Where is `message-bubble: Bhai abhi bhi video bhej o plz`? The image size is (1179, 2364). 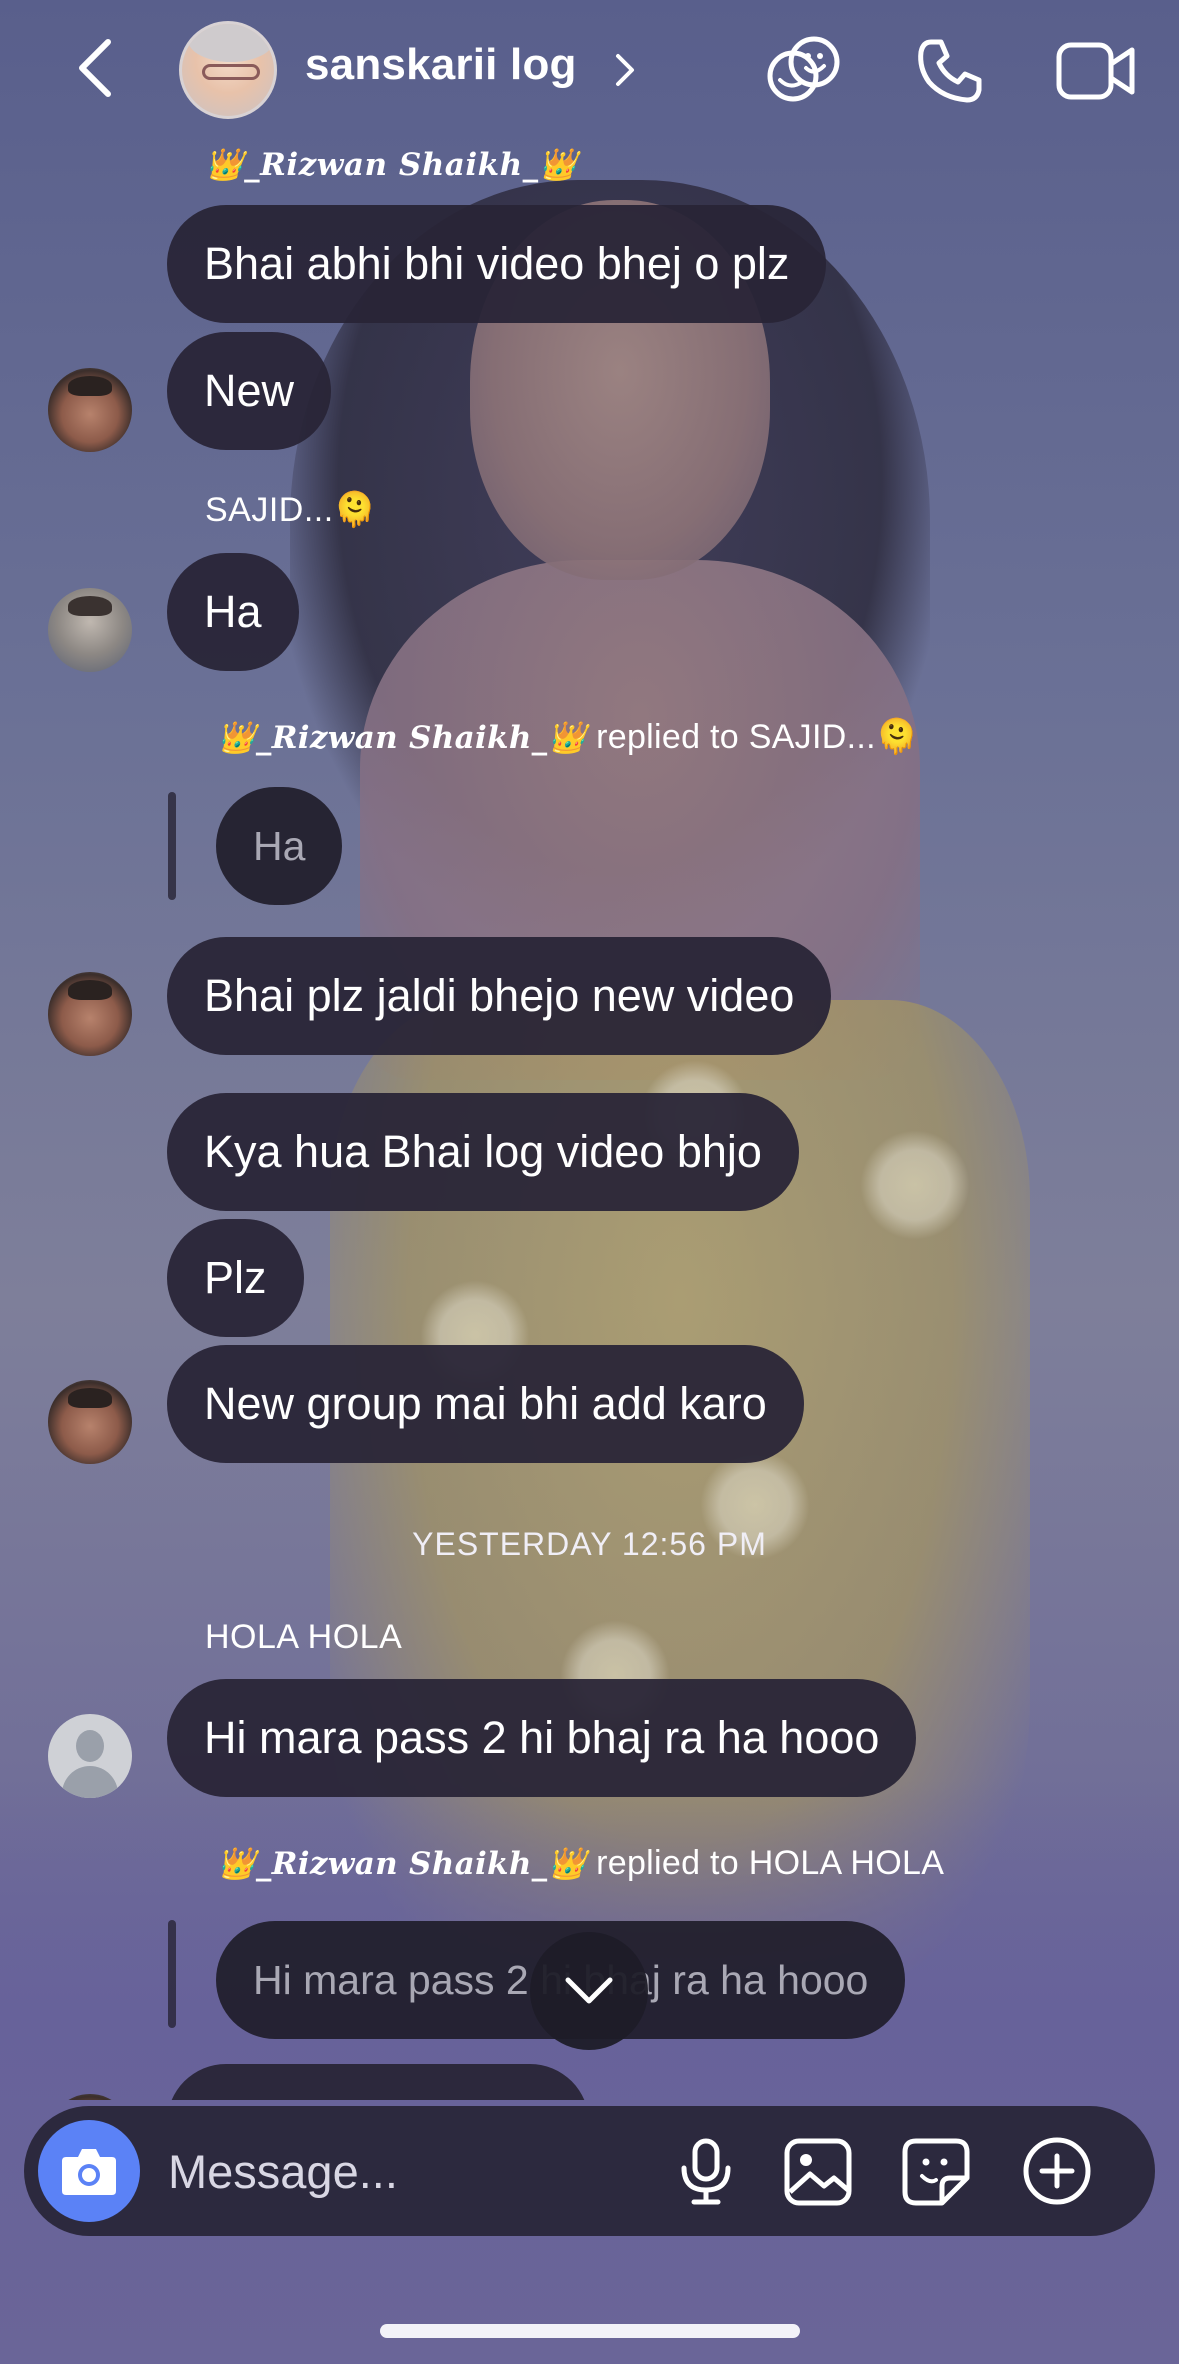
message-bubble: Bhai abhi bhi video bhej o plz is located at coordinates (497, 264).